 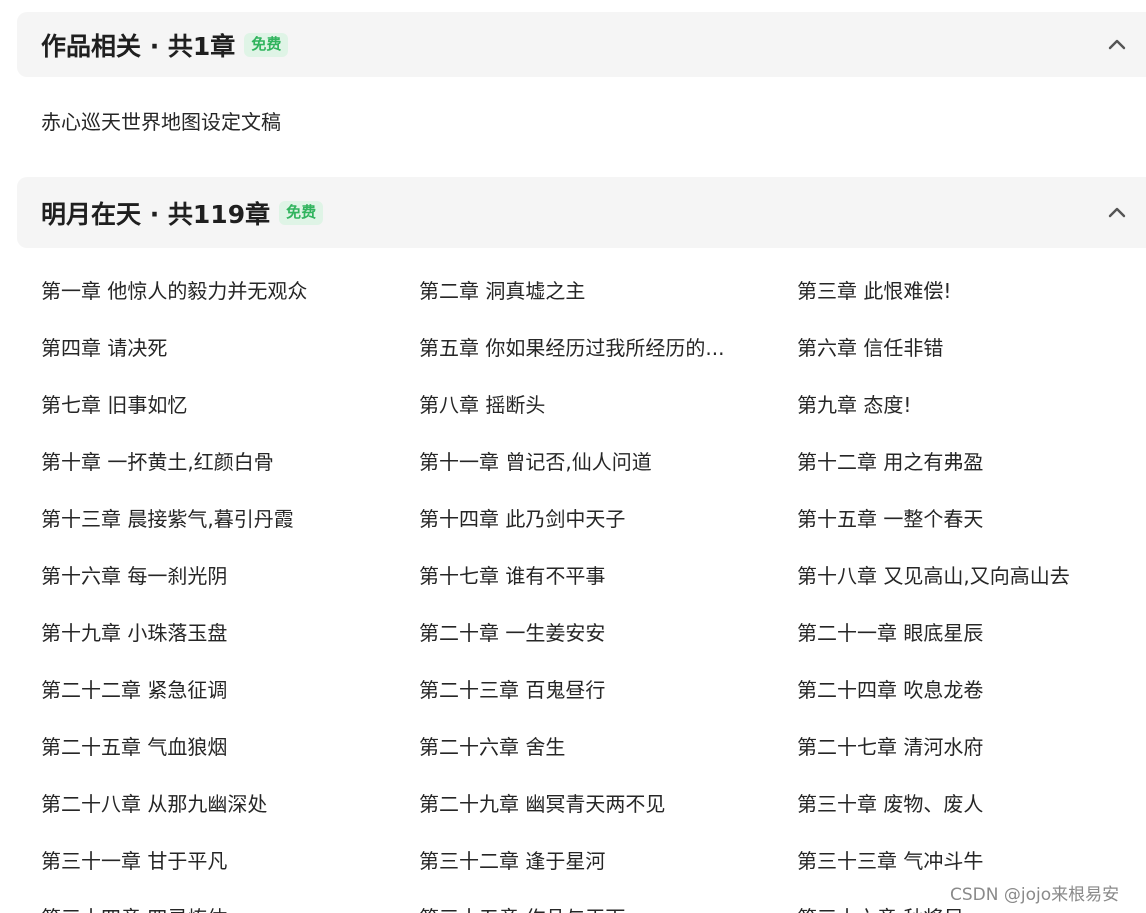 What do you see at coordinates (134, 908) in the screenshot?
I see `chapter-link: 第三十四章 四灵炼体` at bounding box center [134, 908].